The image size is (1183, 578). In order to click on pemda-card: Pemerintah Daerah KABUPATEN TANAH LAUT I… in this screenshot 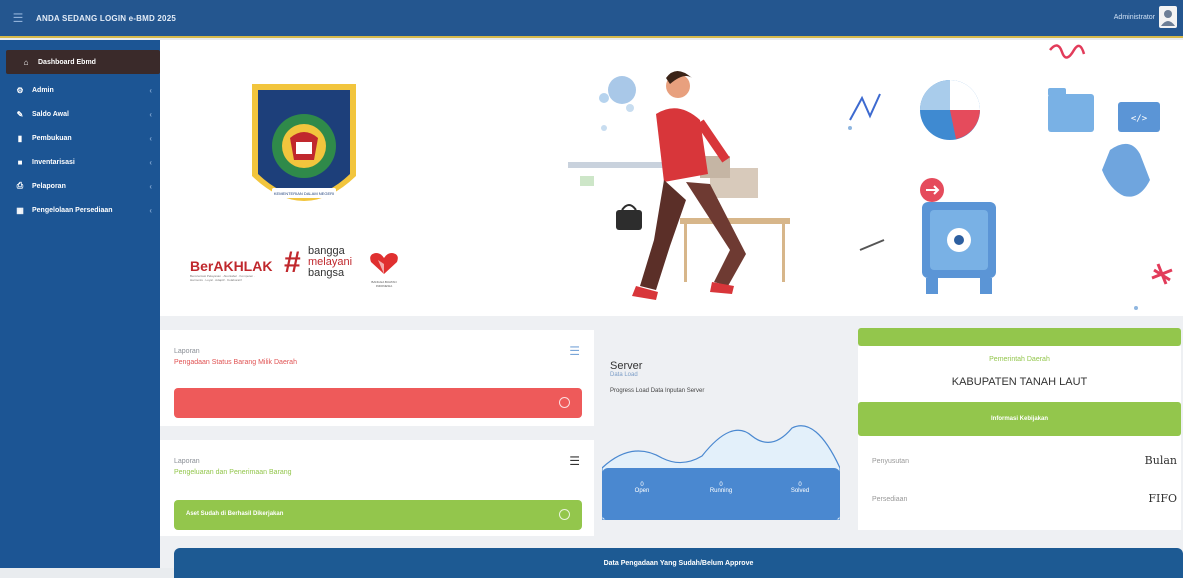, I will do `click(1019, 438)`.